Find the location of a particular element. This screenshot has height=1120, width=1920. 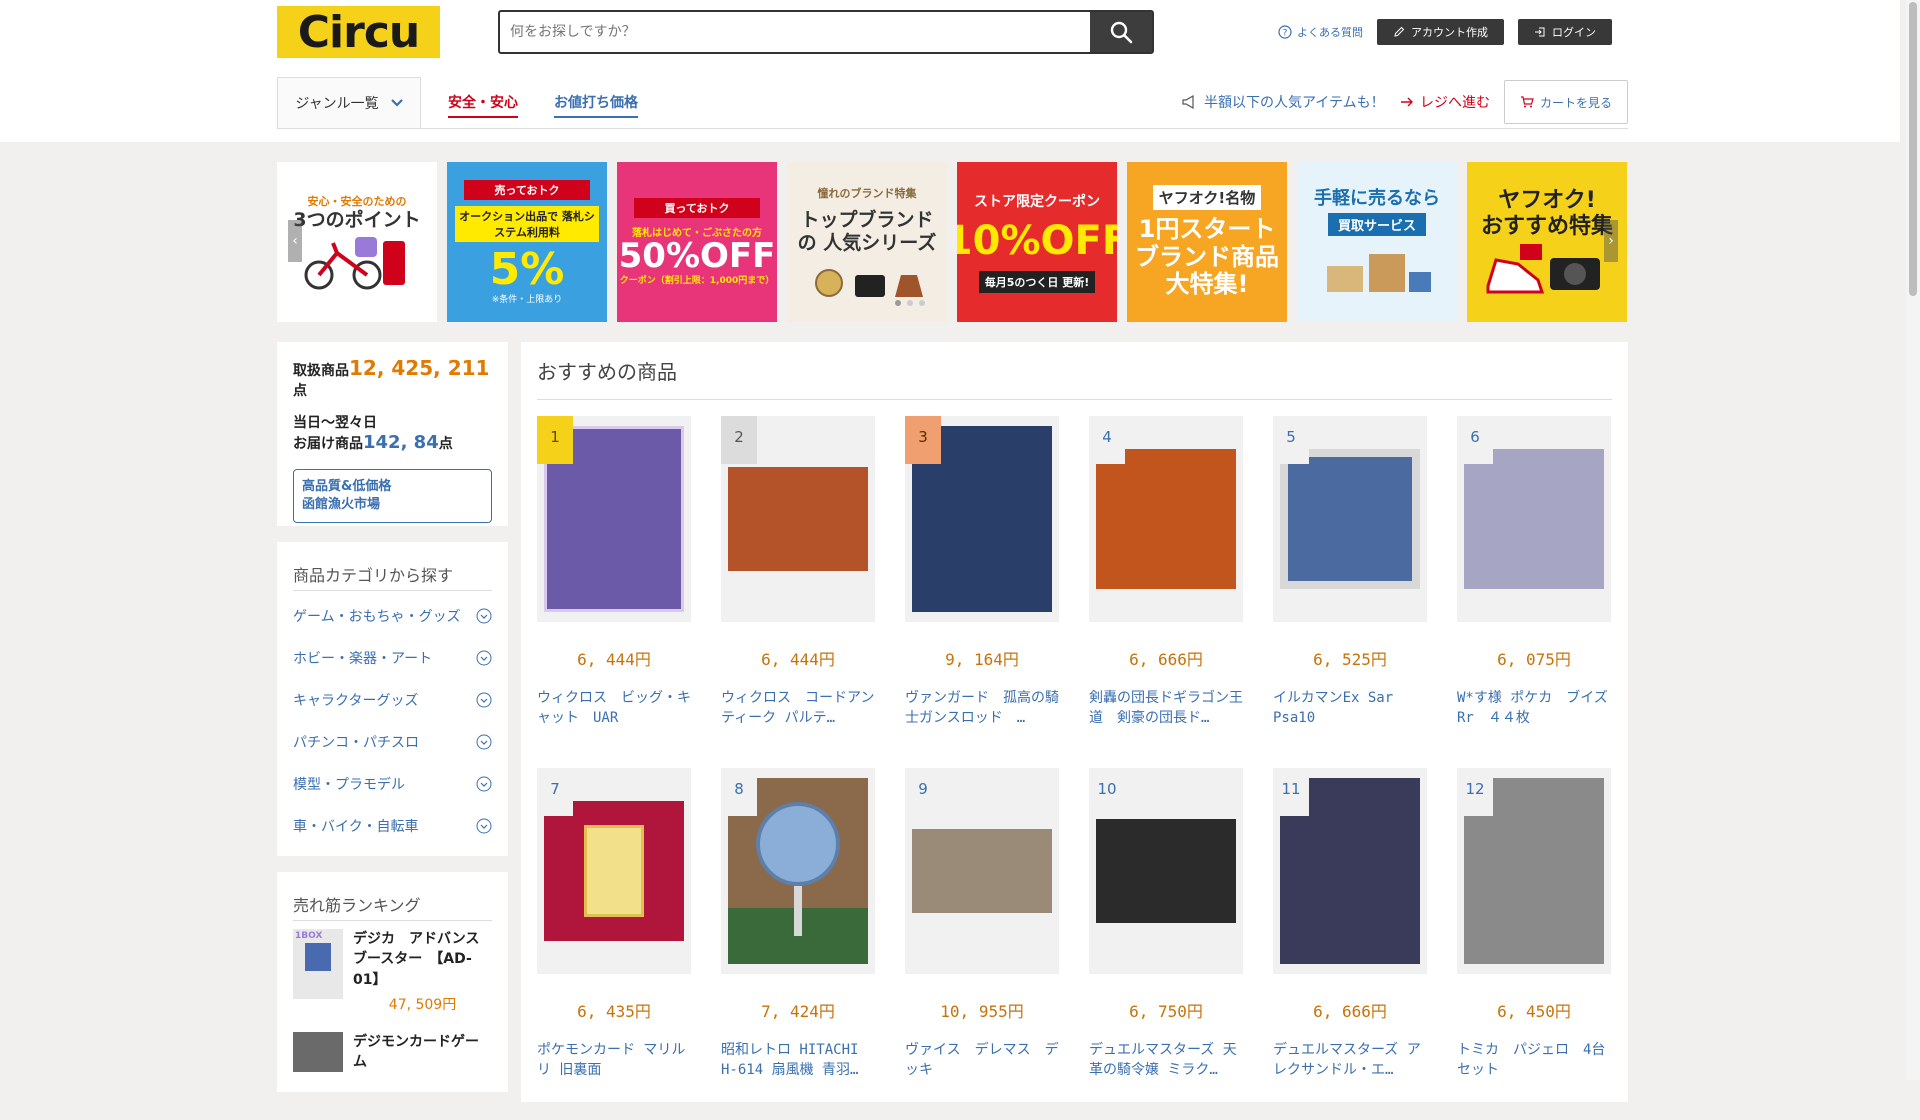

product-image: 2 is located at coordinates (798, 519).